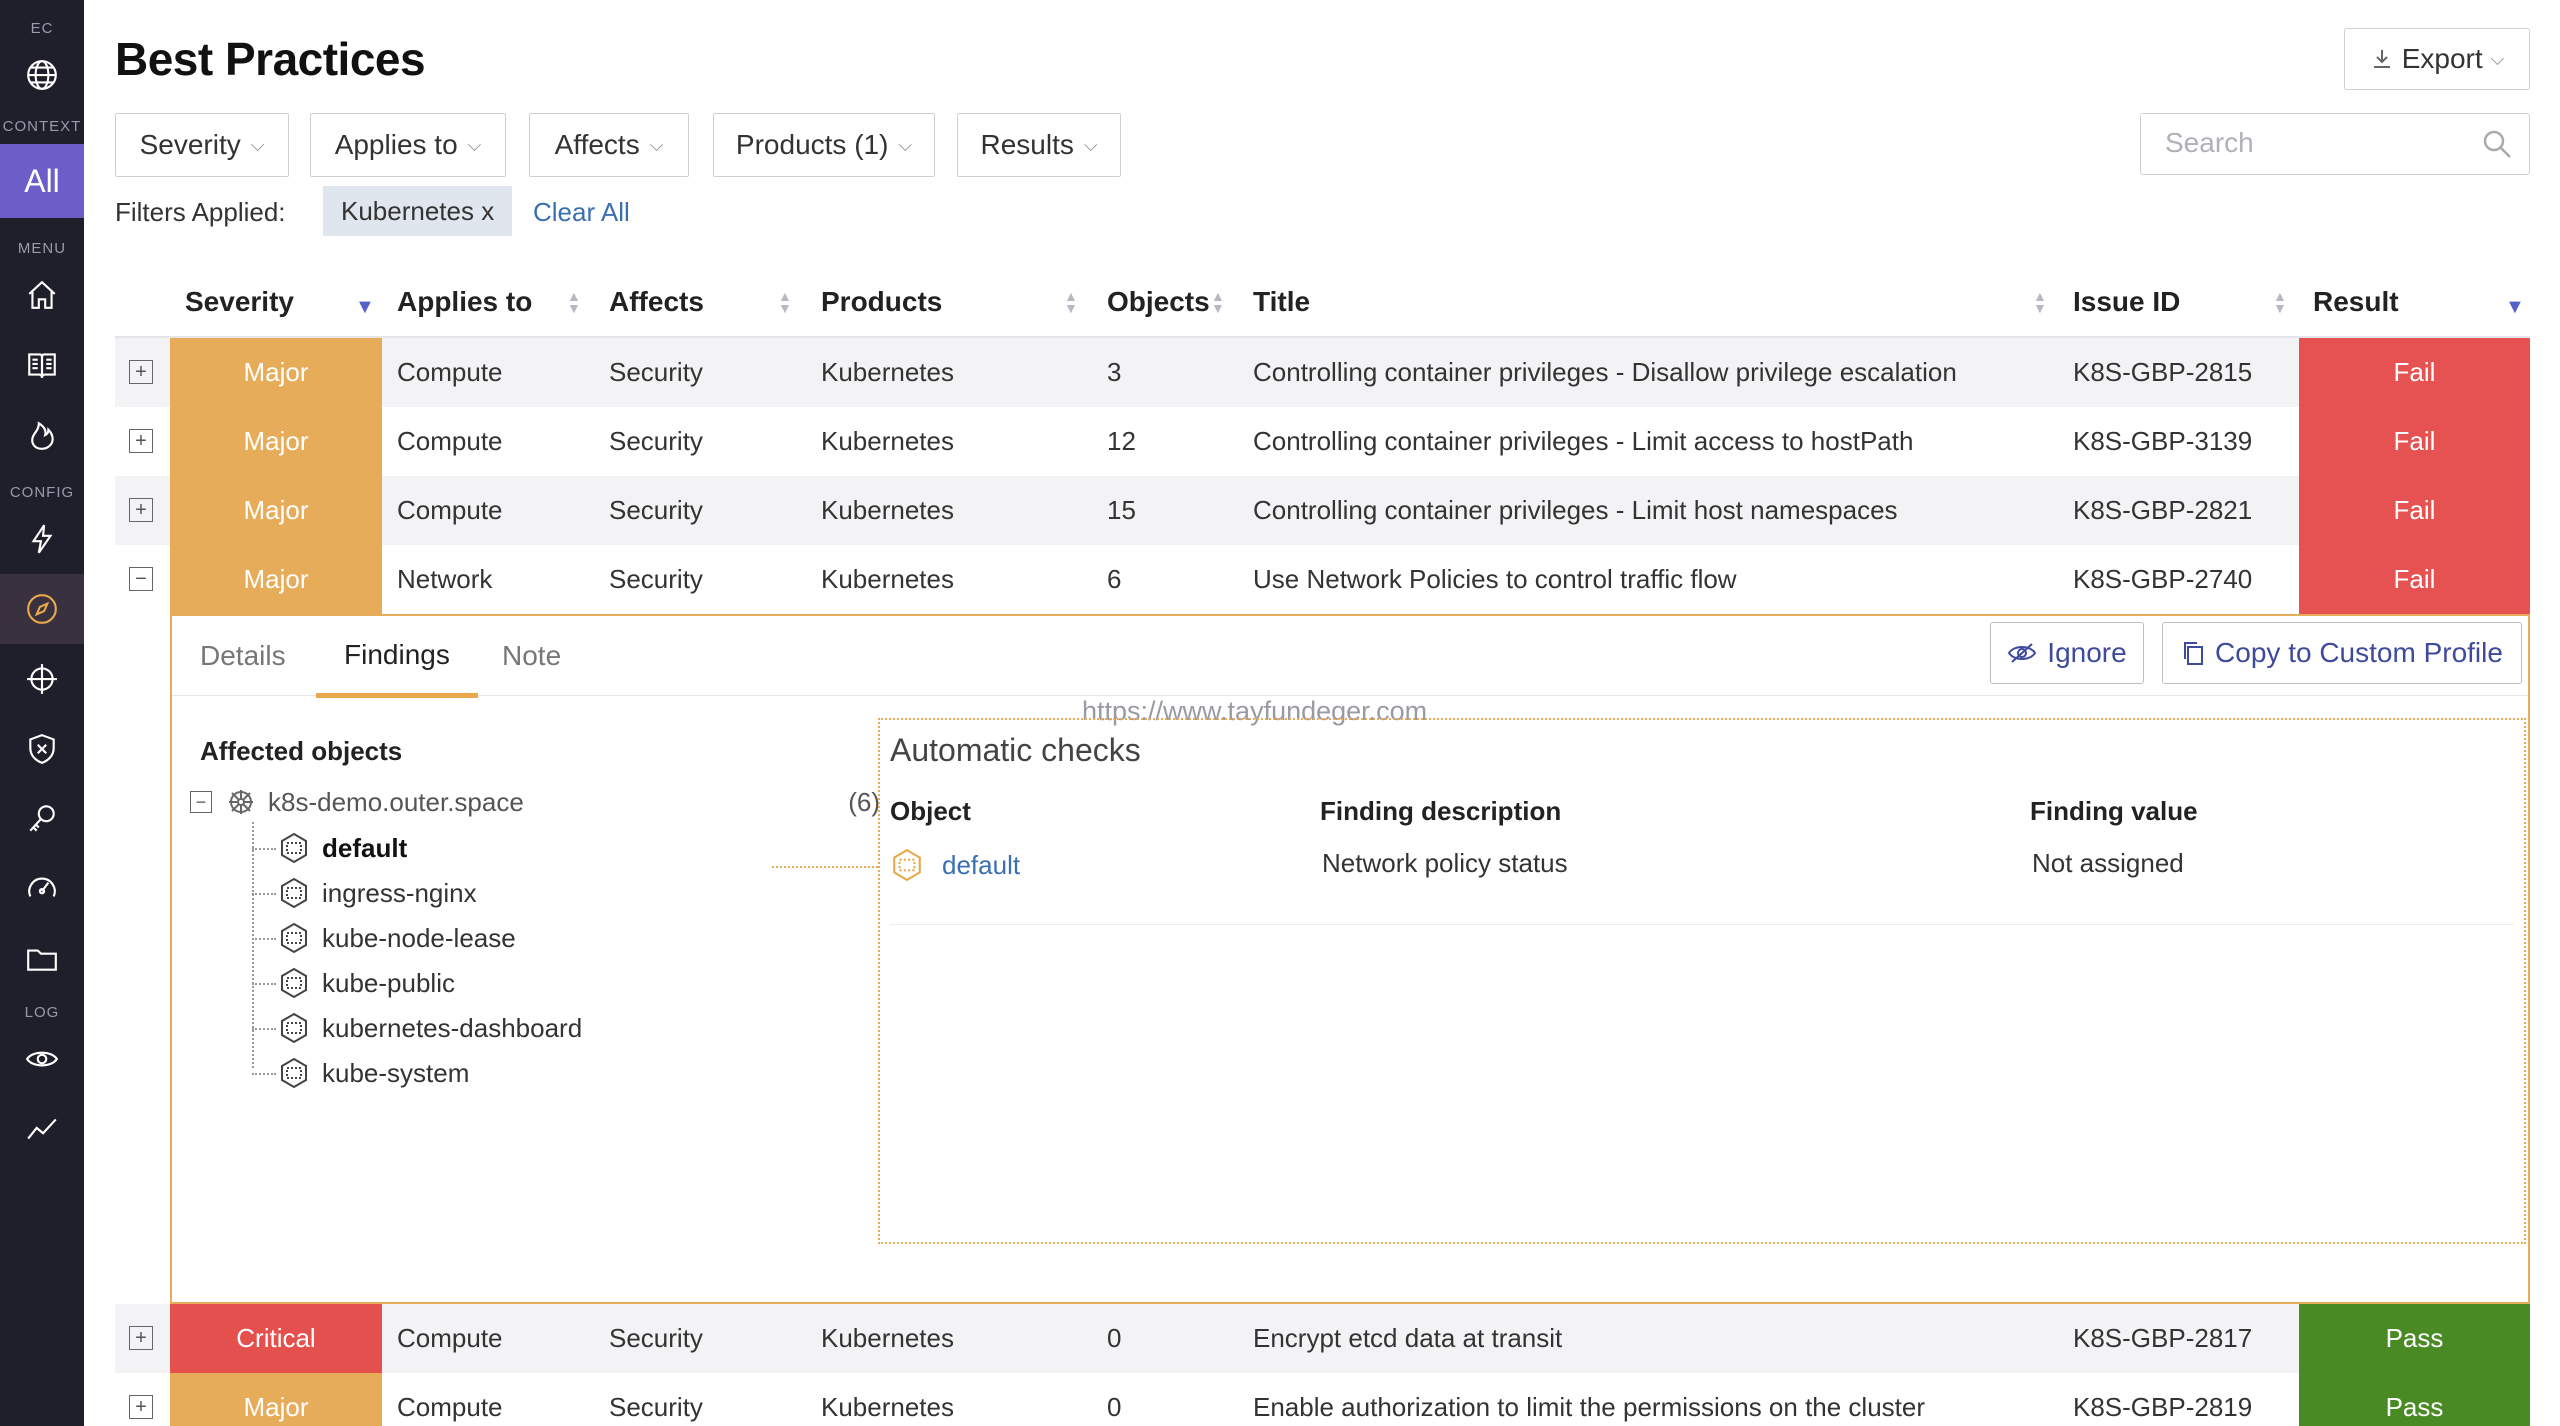  Describe the element at coordinates (42, 28) in the screenshot. I see `section-label-ec: EC` at that location.